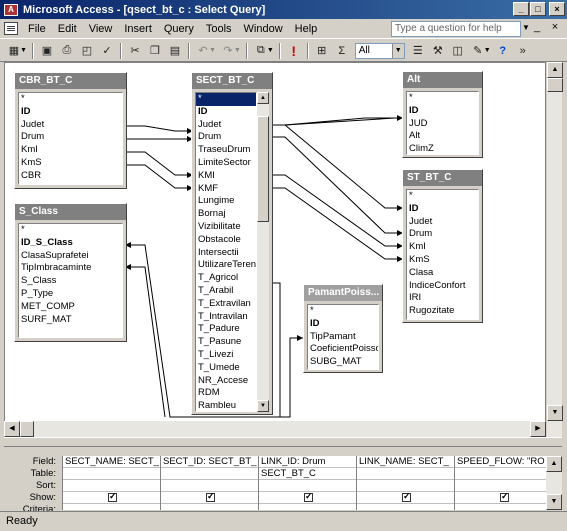 This screenshot has width=567, height=531. What do you see at coordinates (226, 368) in the screenshot?
I see `field-item: T_Umede` at bounding box center [226, 368].